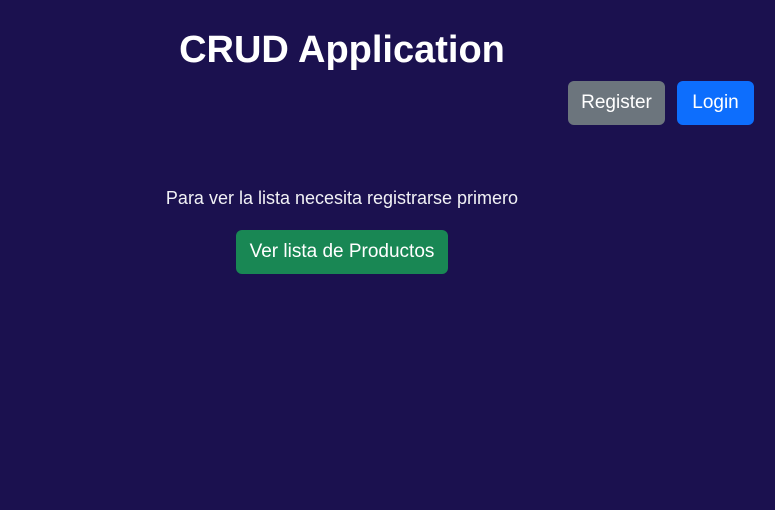  Describe the element at coordinates (715, 103) in the screenshot. I see `login-button: Login` at that location.